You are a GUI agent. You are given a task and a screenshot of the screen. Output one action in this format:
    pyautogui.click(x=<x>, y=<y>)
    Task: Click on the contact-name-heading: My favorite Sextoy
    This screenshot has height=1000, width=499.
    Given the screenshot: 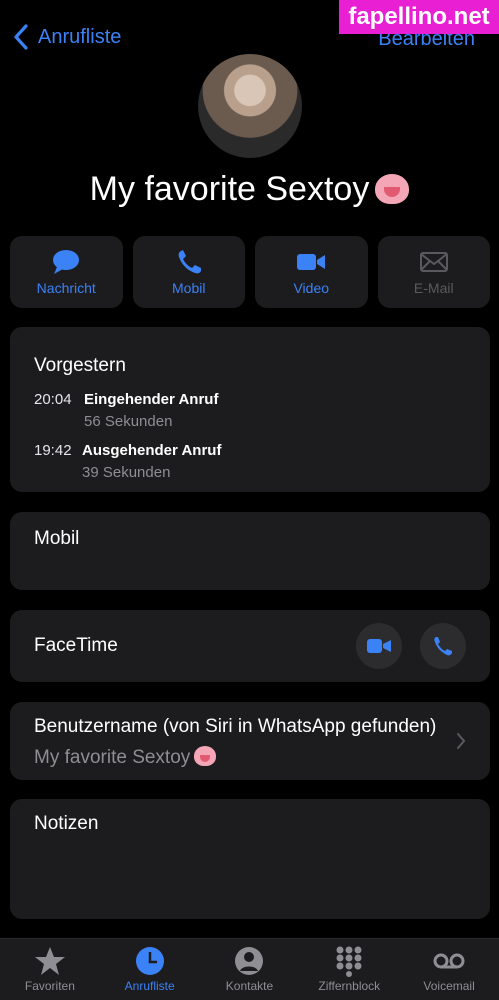 What is the action you would take?
    pyautogui.click(x=249, y=189)
    